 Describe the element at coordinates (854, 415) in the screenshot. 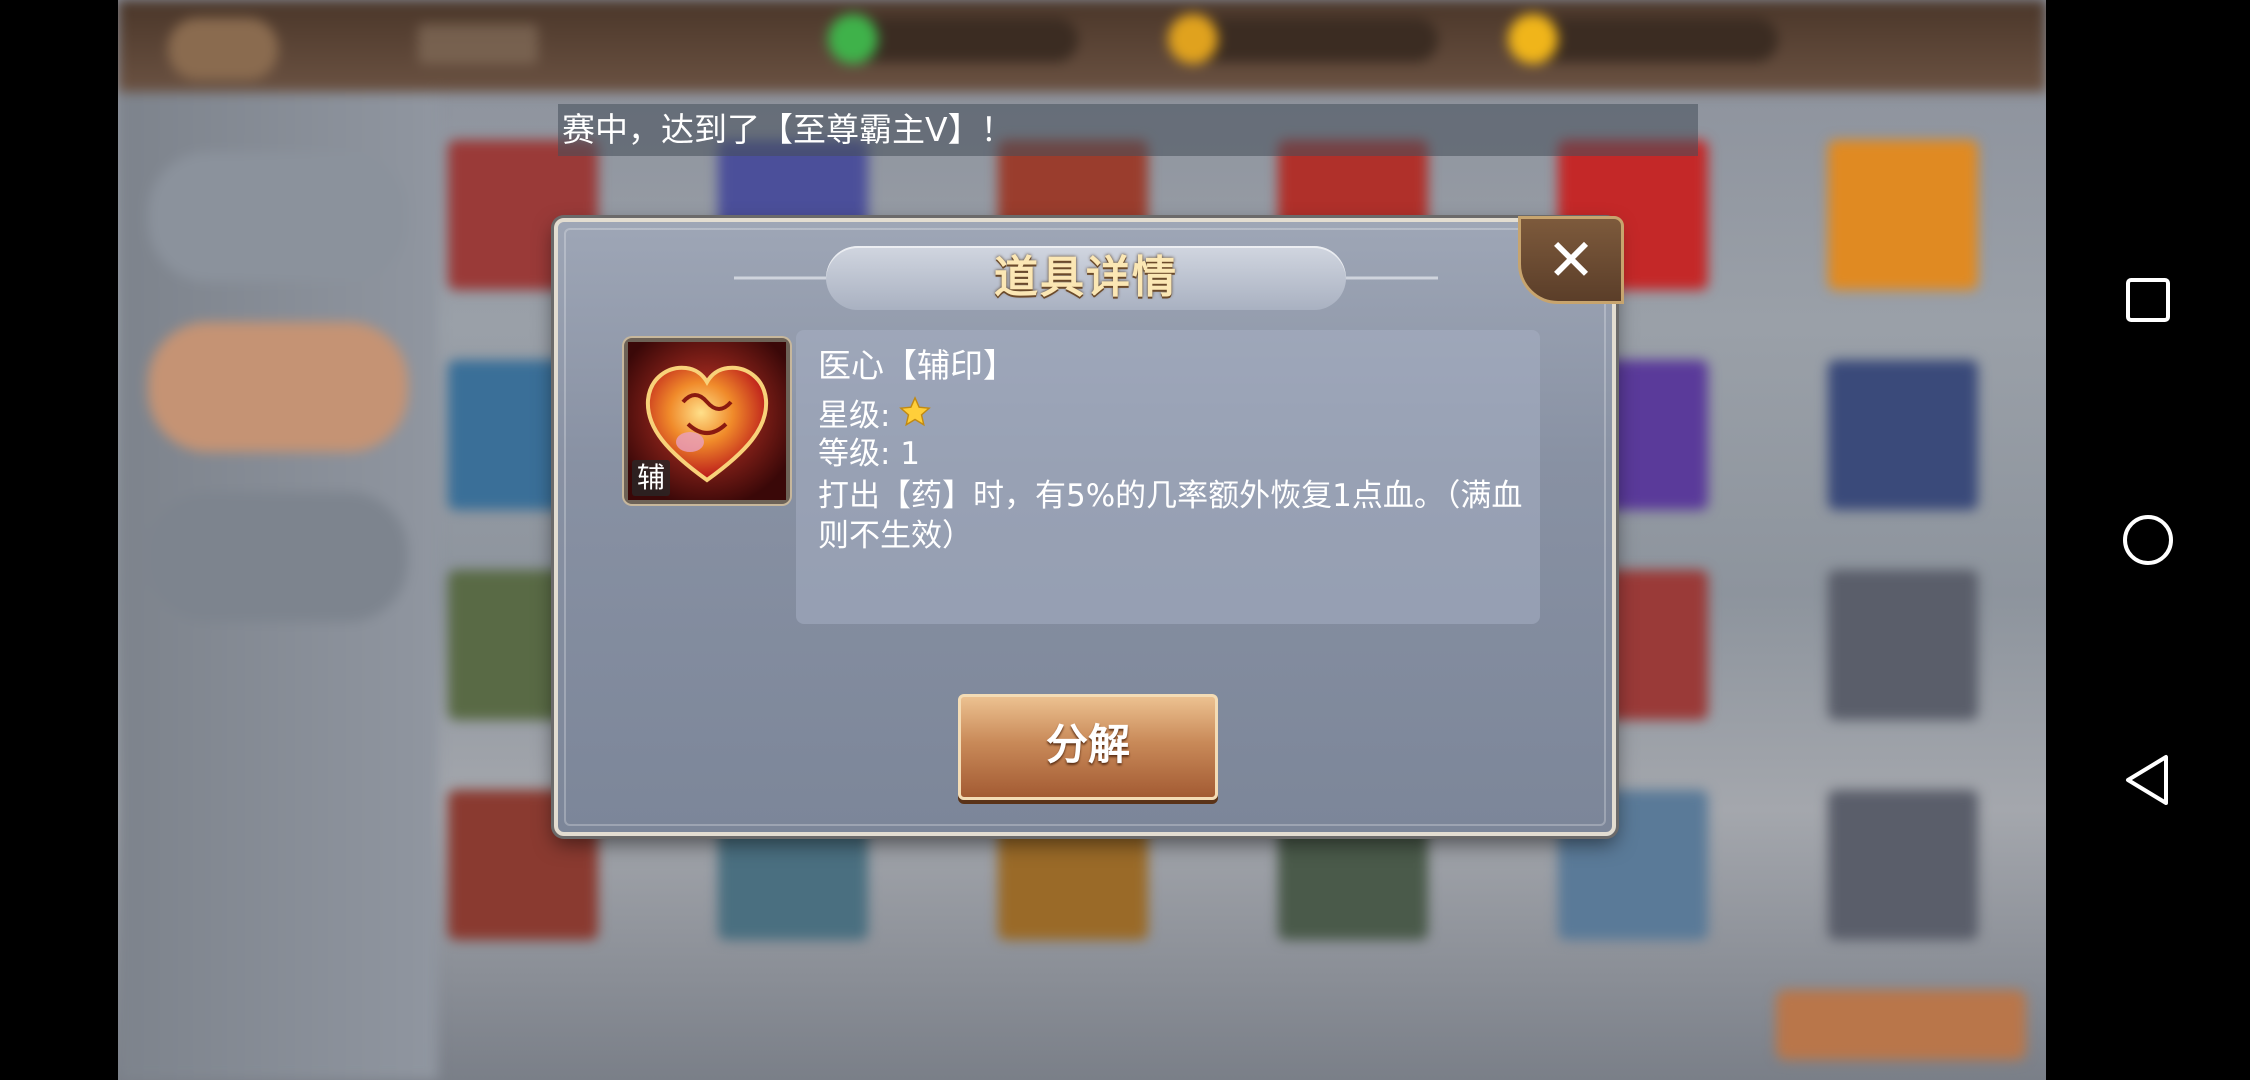

I see `star-label: 星级:` at that location.